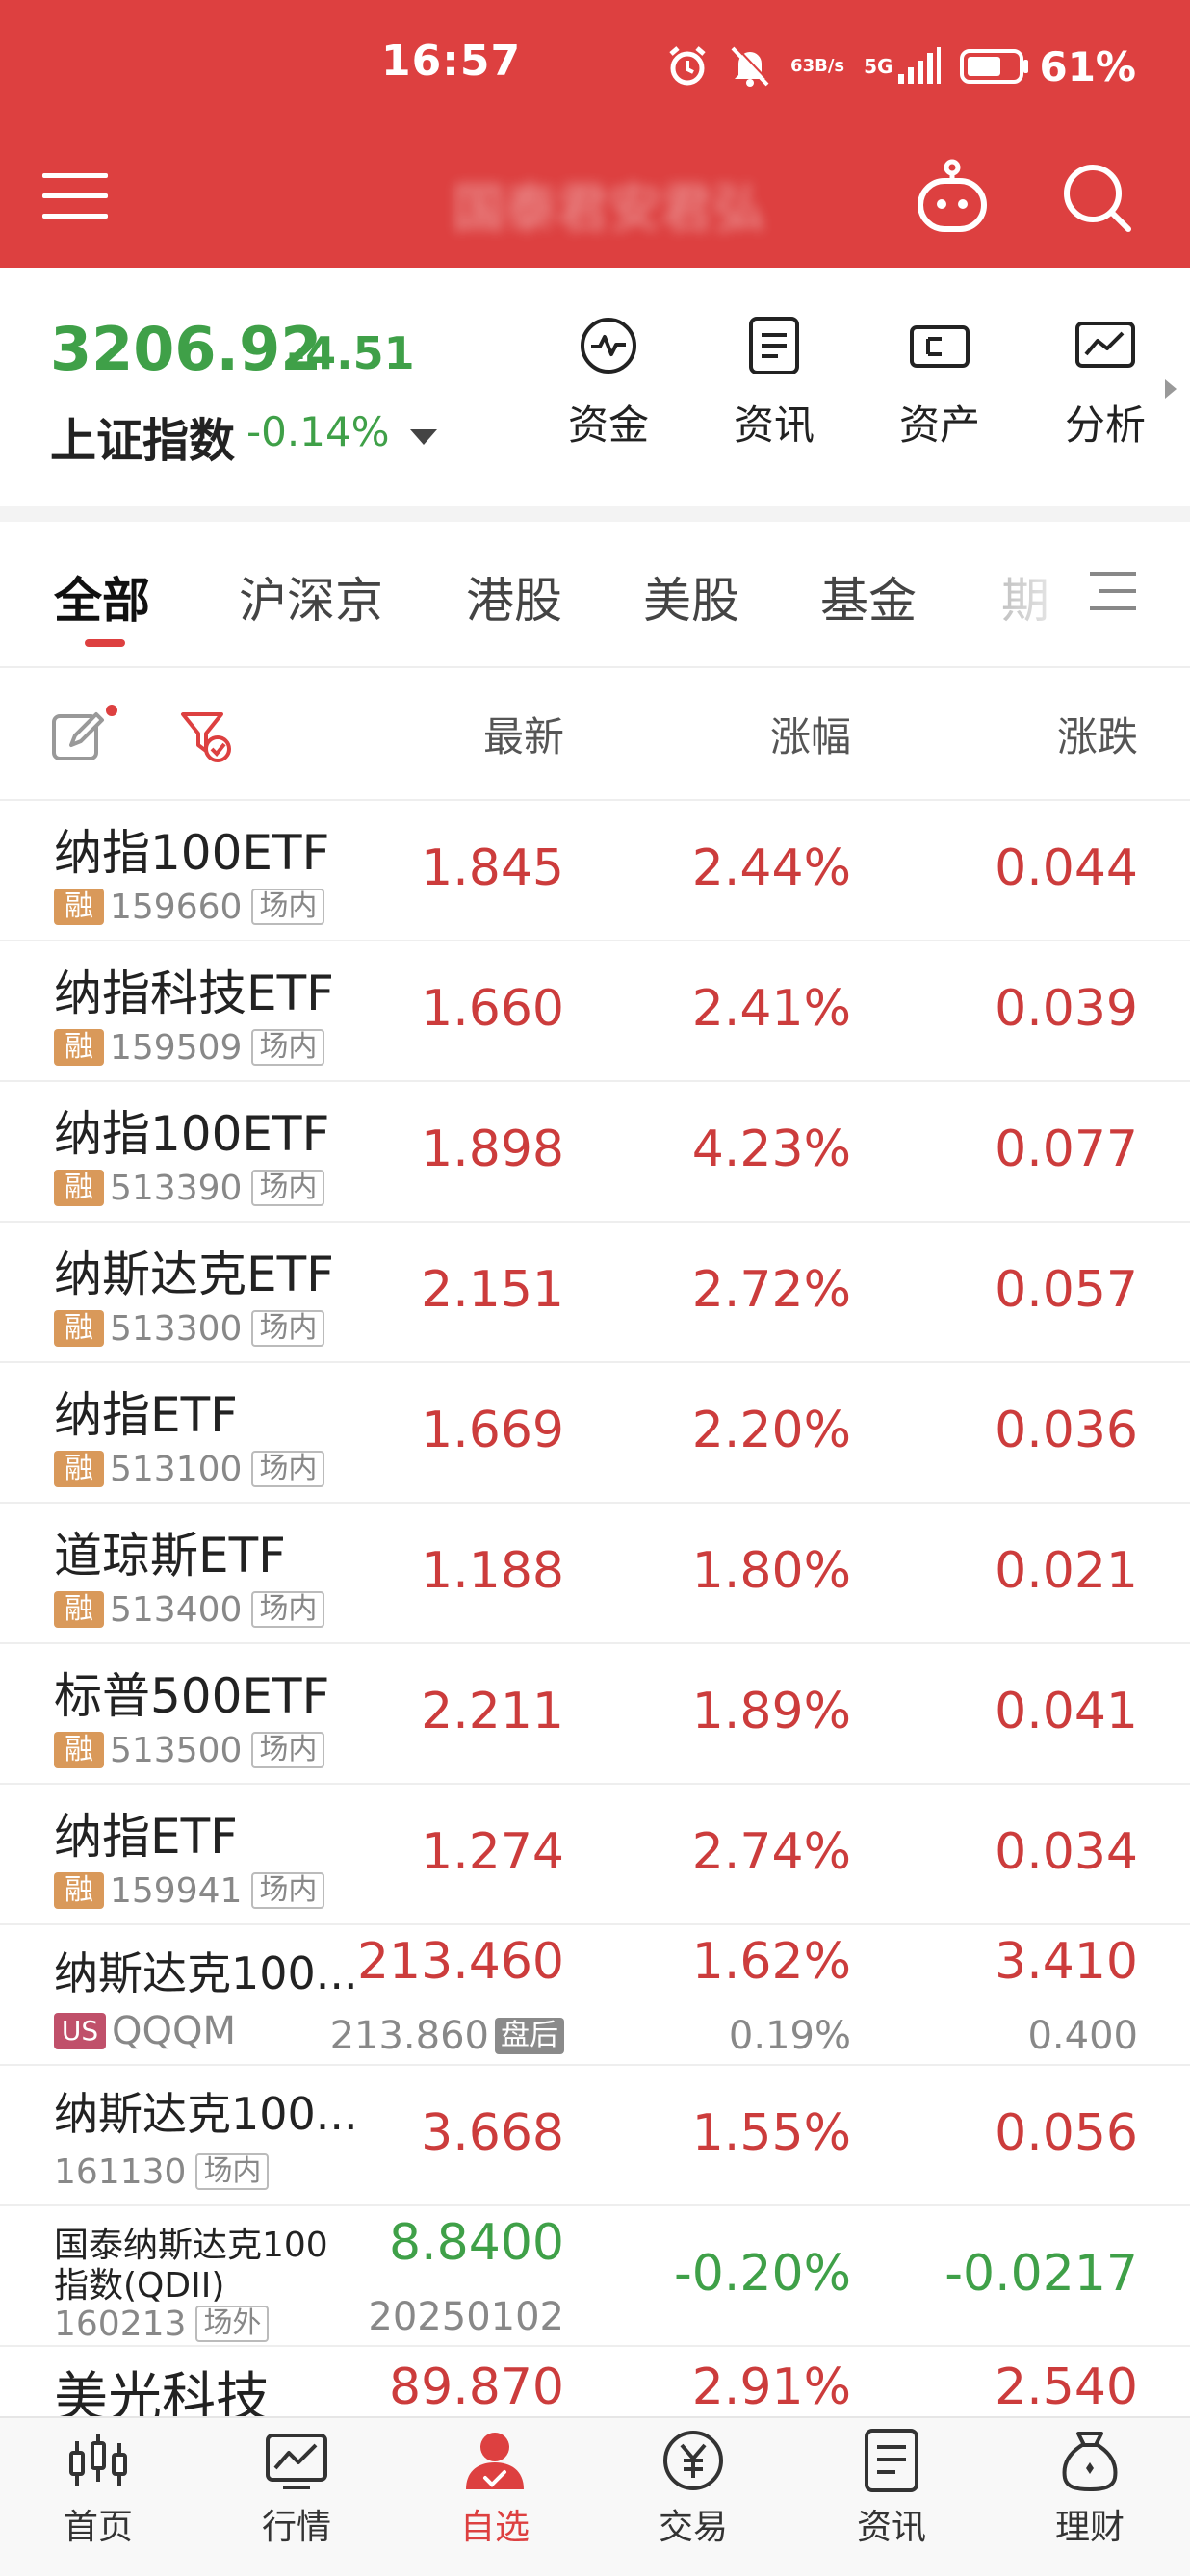  What do you see at coordinates (595, 871) in the screenshot?
I see `table-row: 纳指100ETF 融 159660 场内 1.845 2.44% 0.044` at bounding box center [595, 871].